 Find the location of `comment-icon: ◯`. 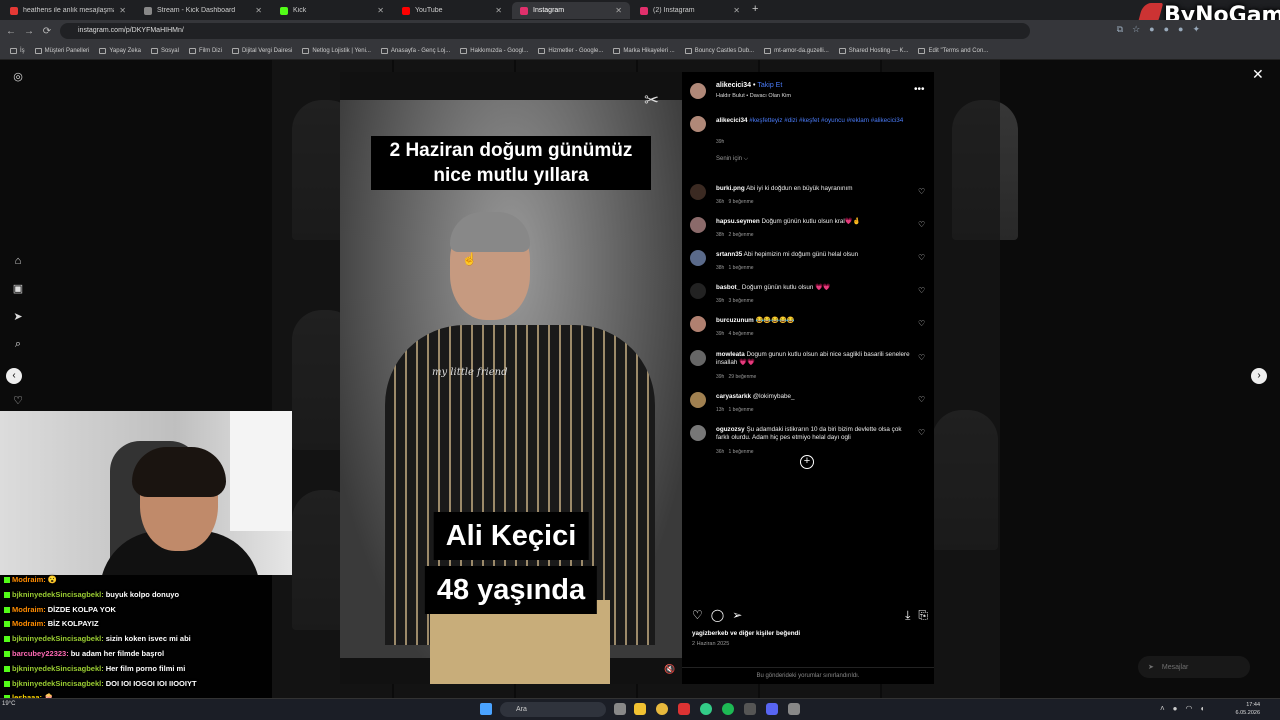

comment-icon: ◯ is located at coordinates (717, 615).